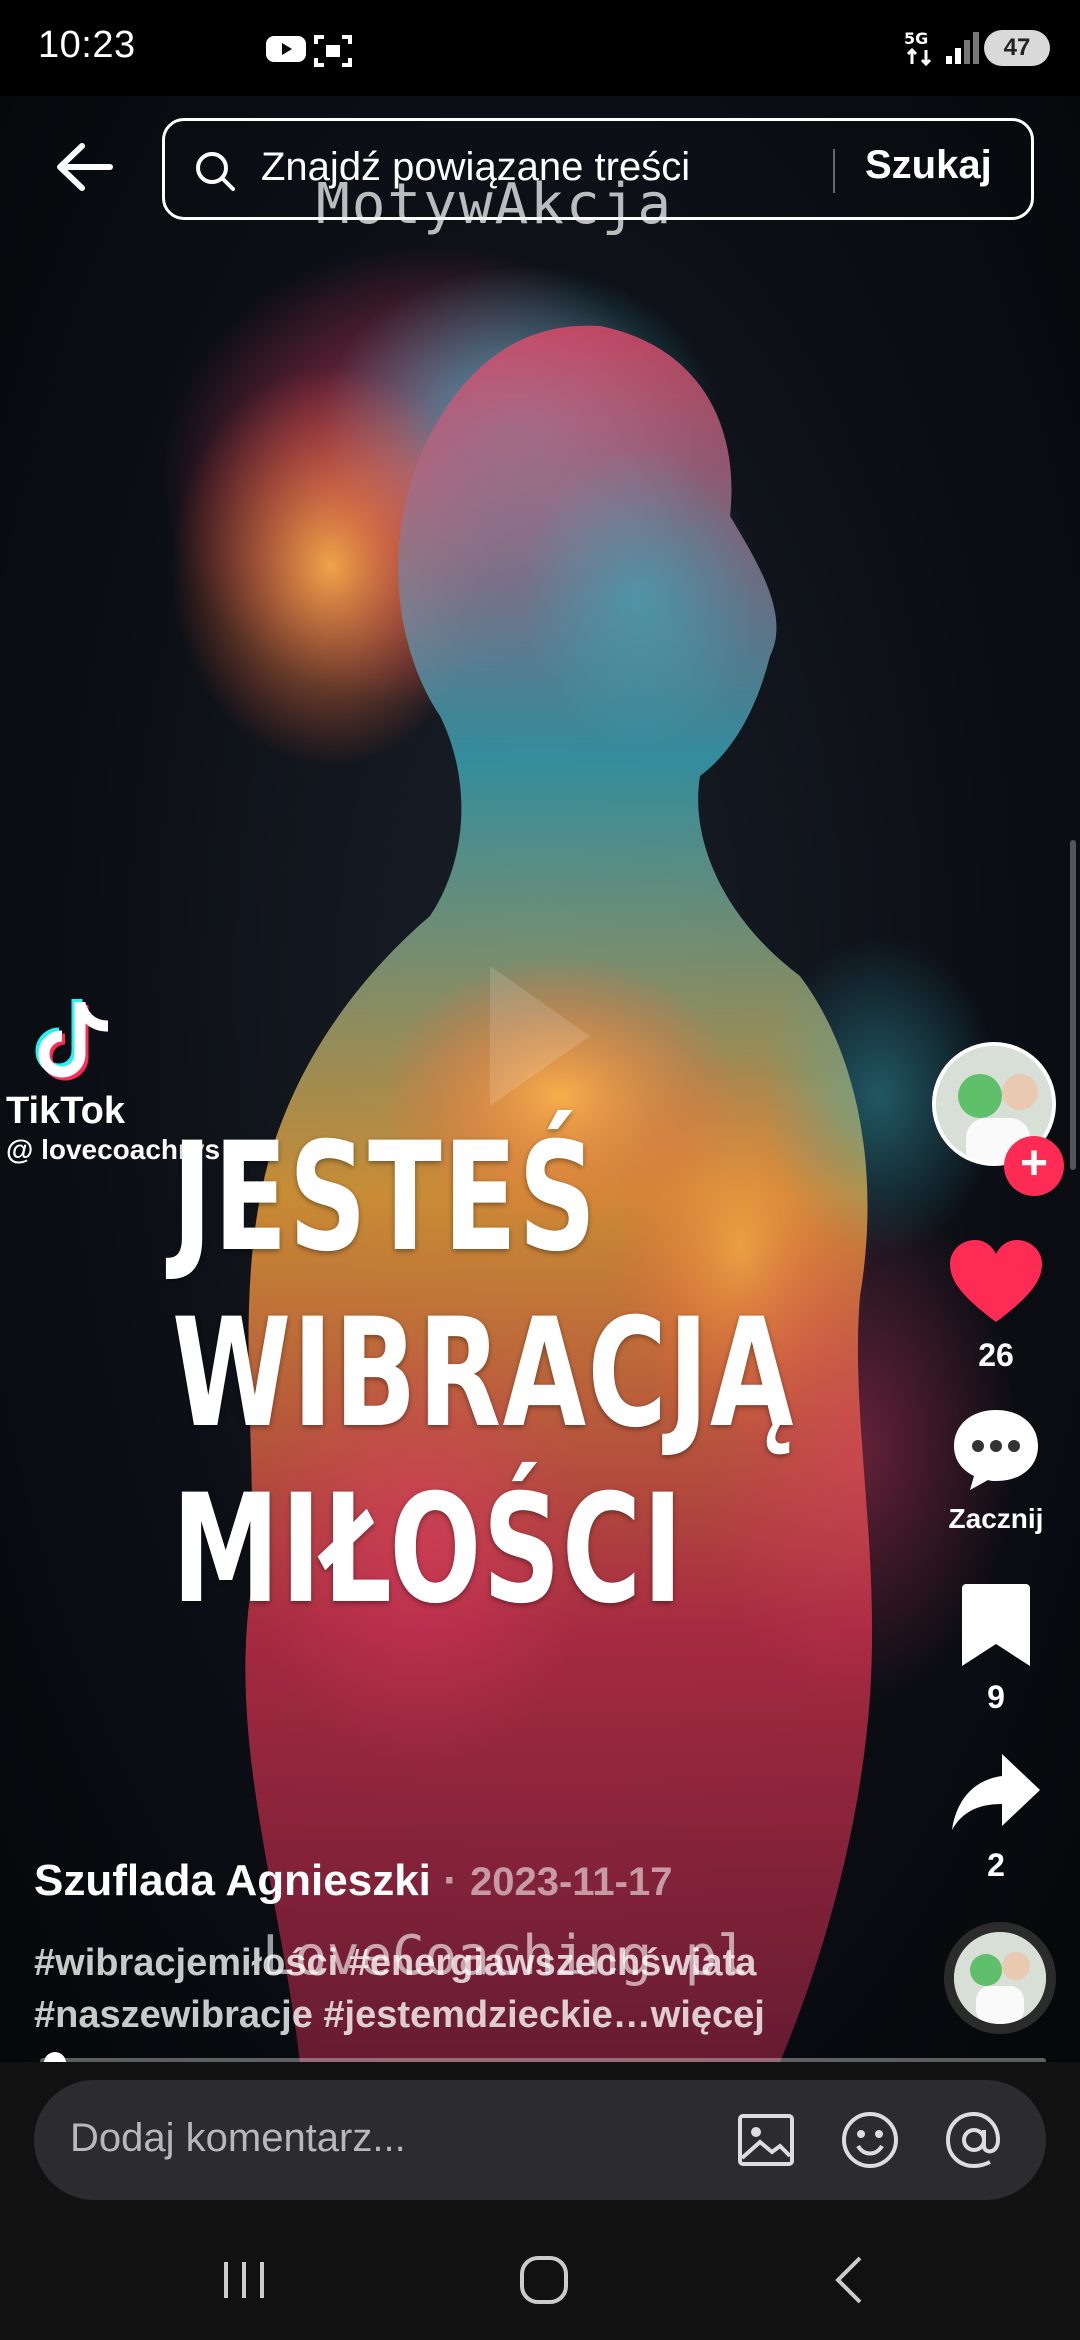  I want to click on youtube-icon, so click(286, 49).